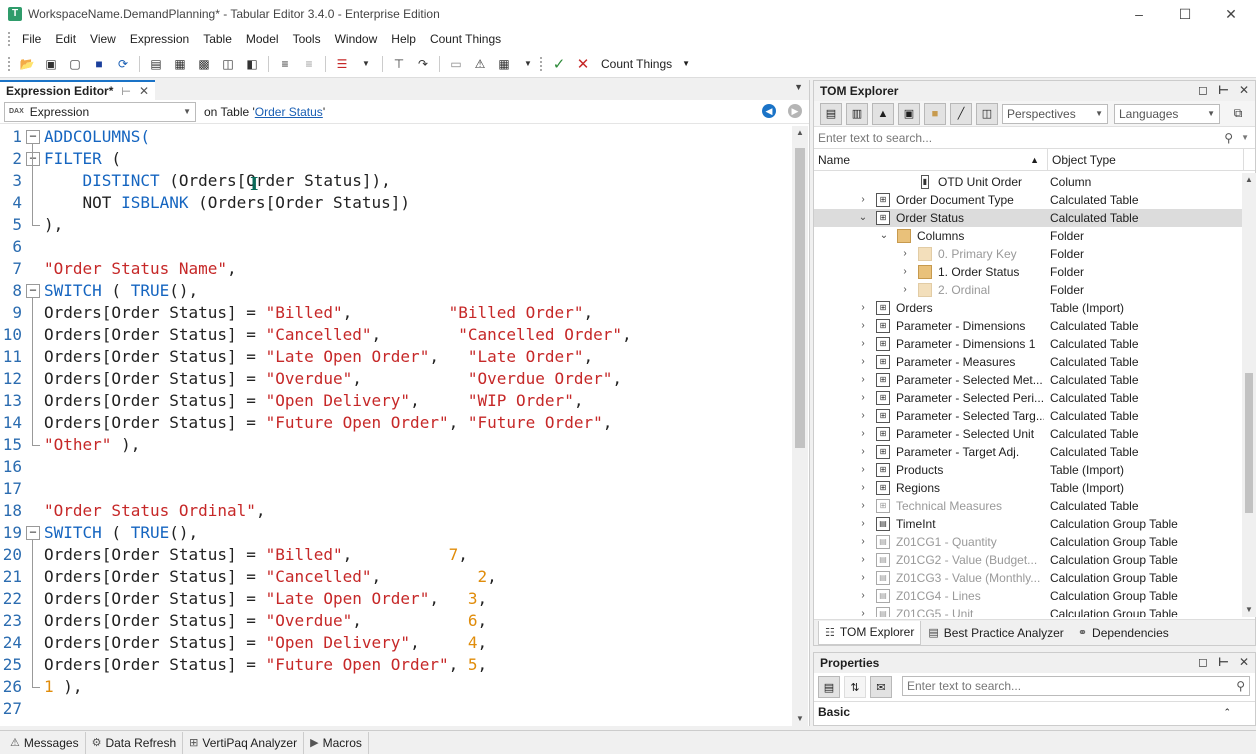 The height and width of the screenshot is (754, 1256). Describe the element at coordinates (396, 511) in the screenshot. I see `code-line: 18 "Order Status Ordinal",` at that location.